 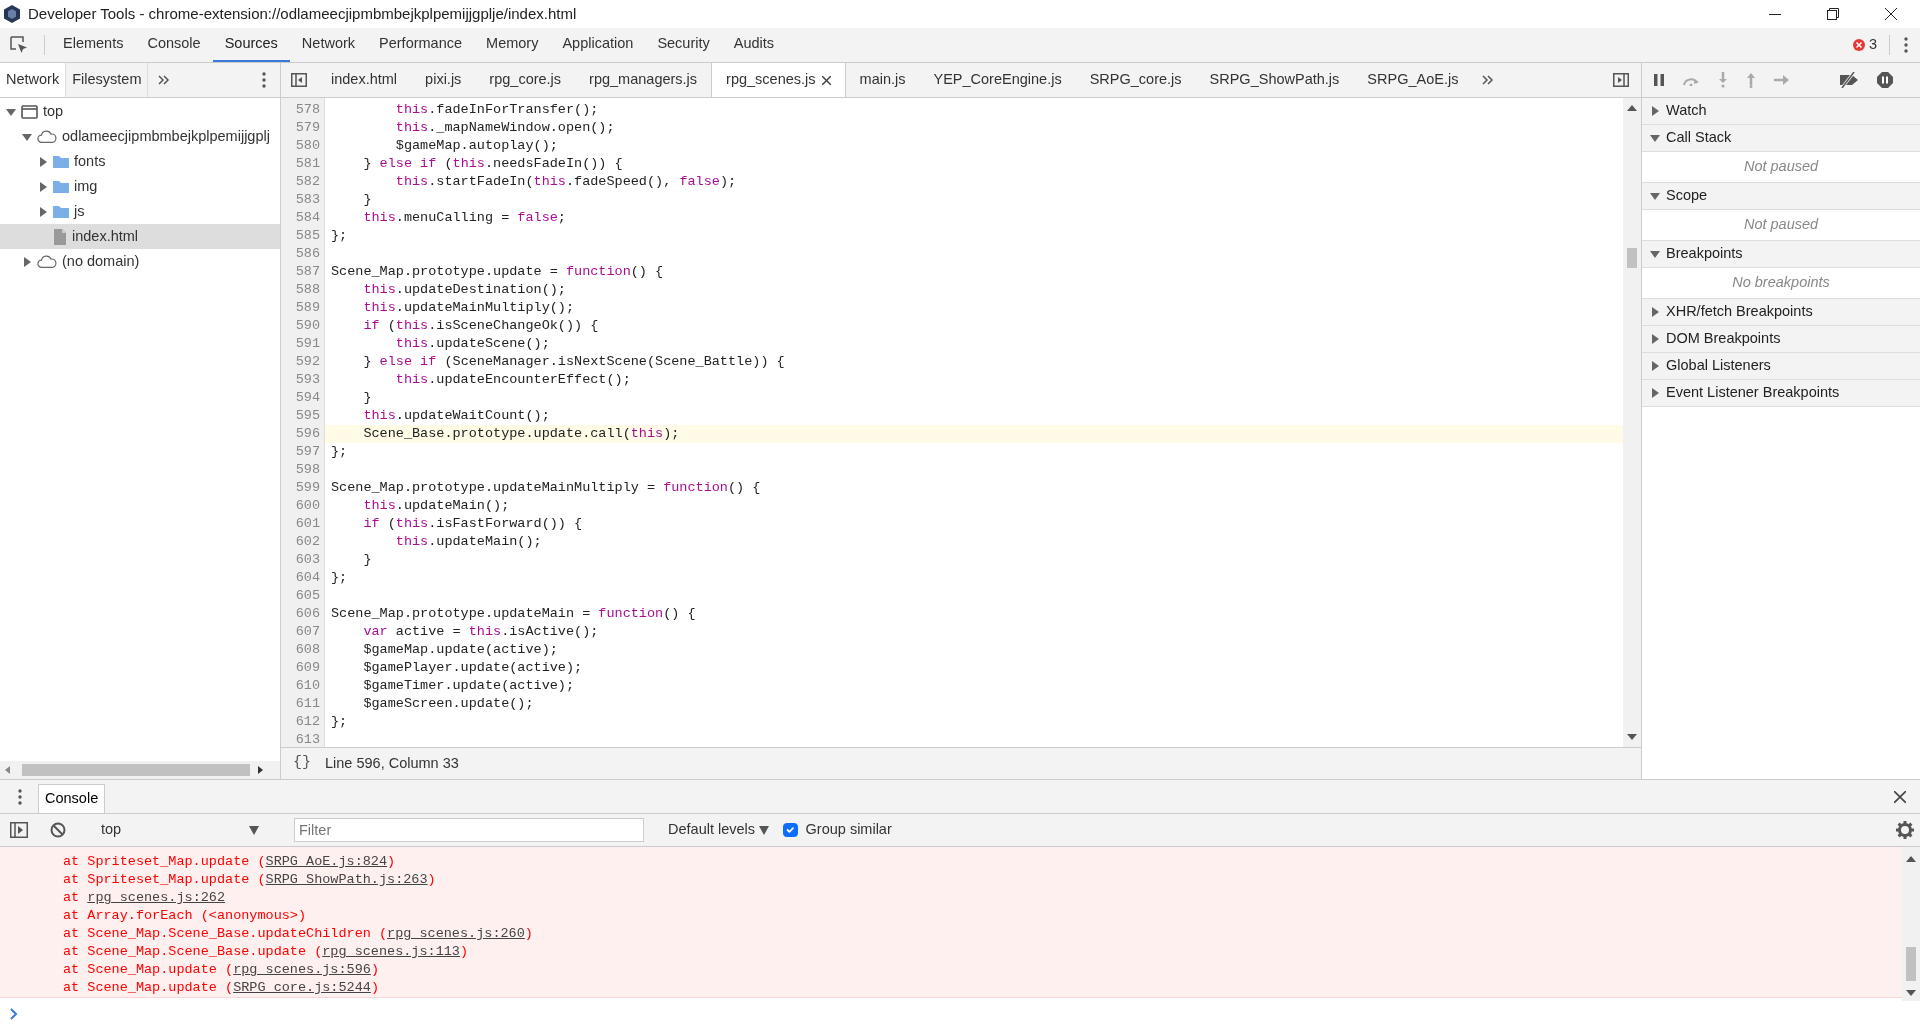 I want to click on source-link: rpg_scenes.js:113, so click(x=391, y=951).